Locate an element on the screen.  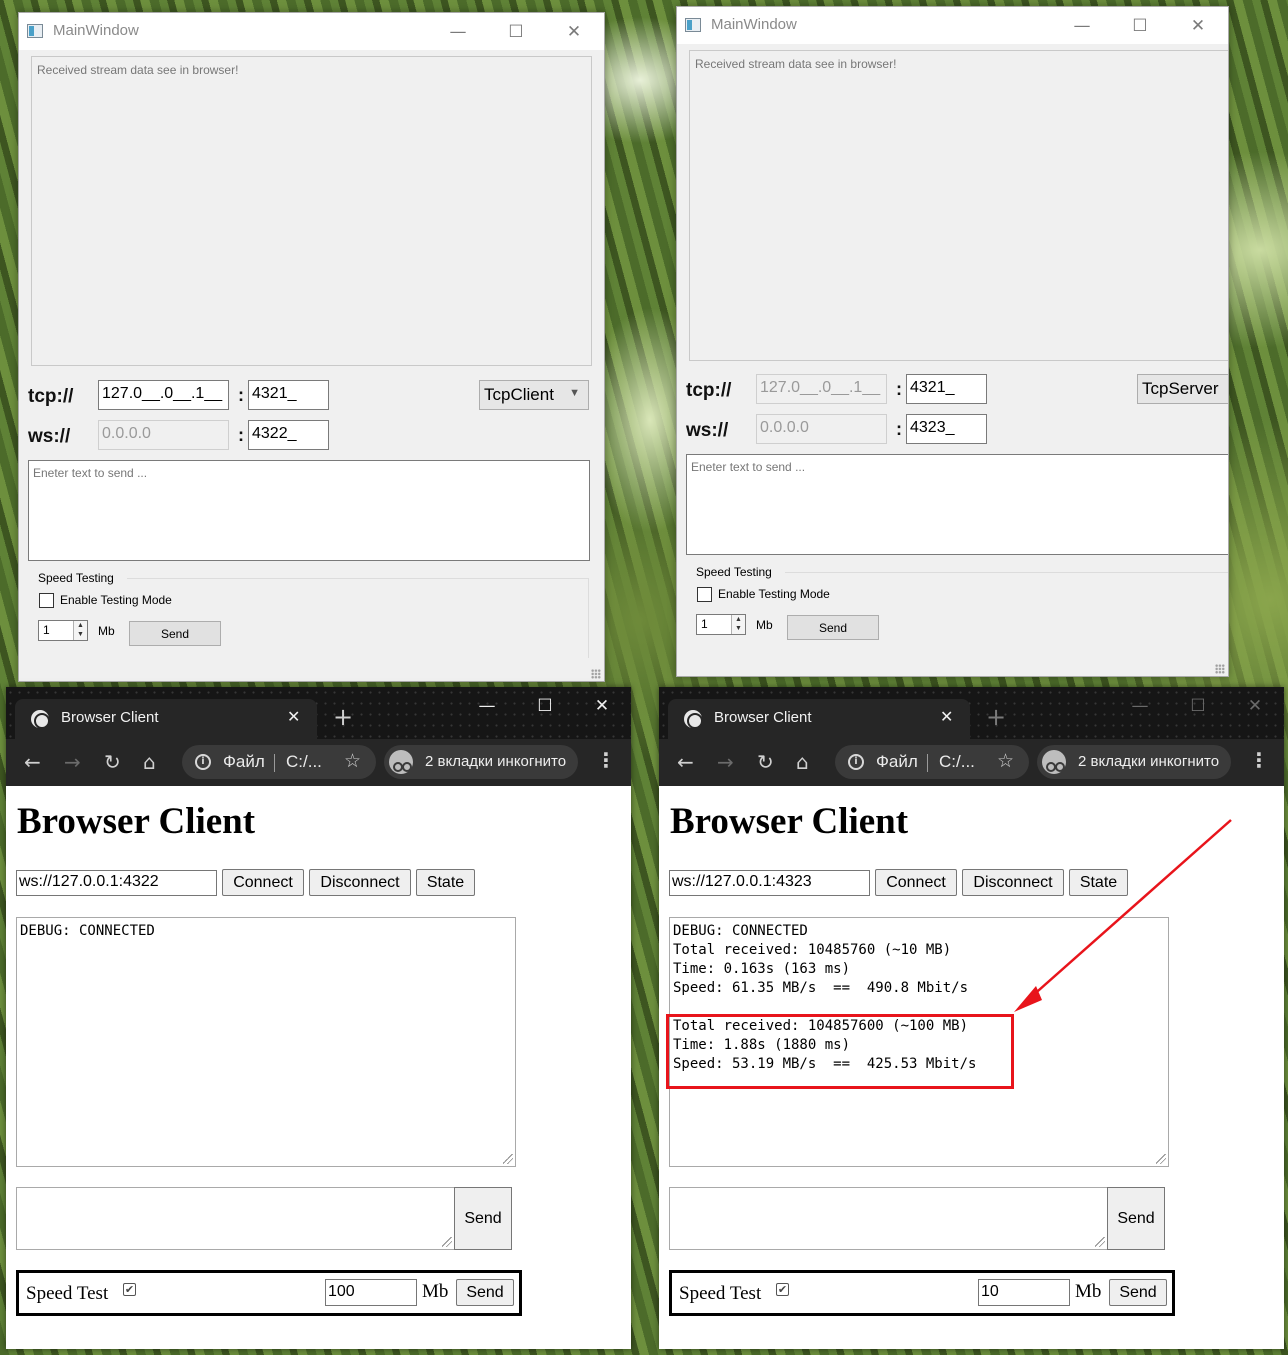
ws-port-input: 4322_ is located at coordinates (288, 435).